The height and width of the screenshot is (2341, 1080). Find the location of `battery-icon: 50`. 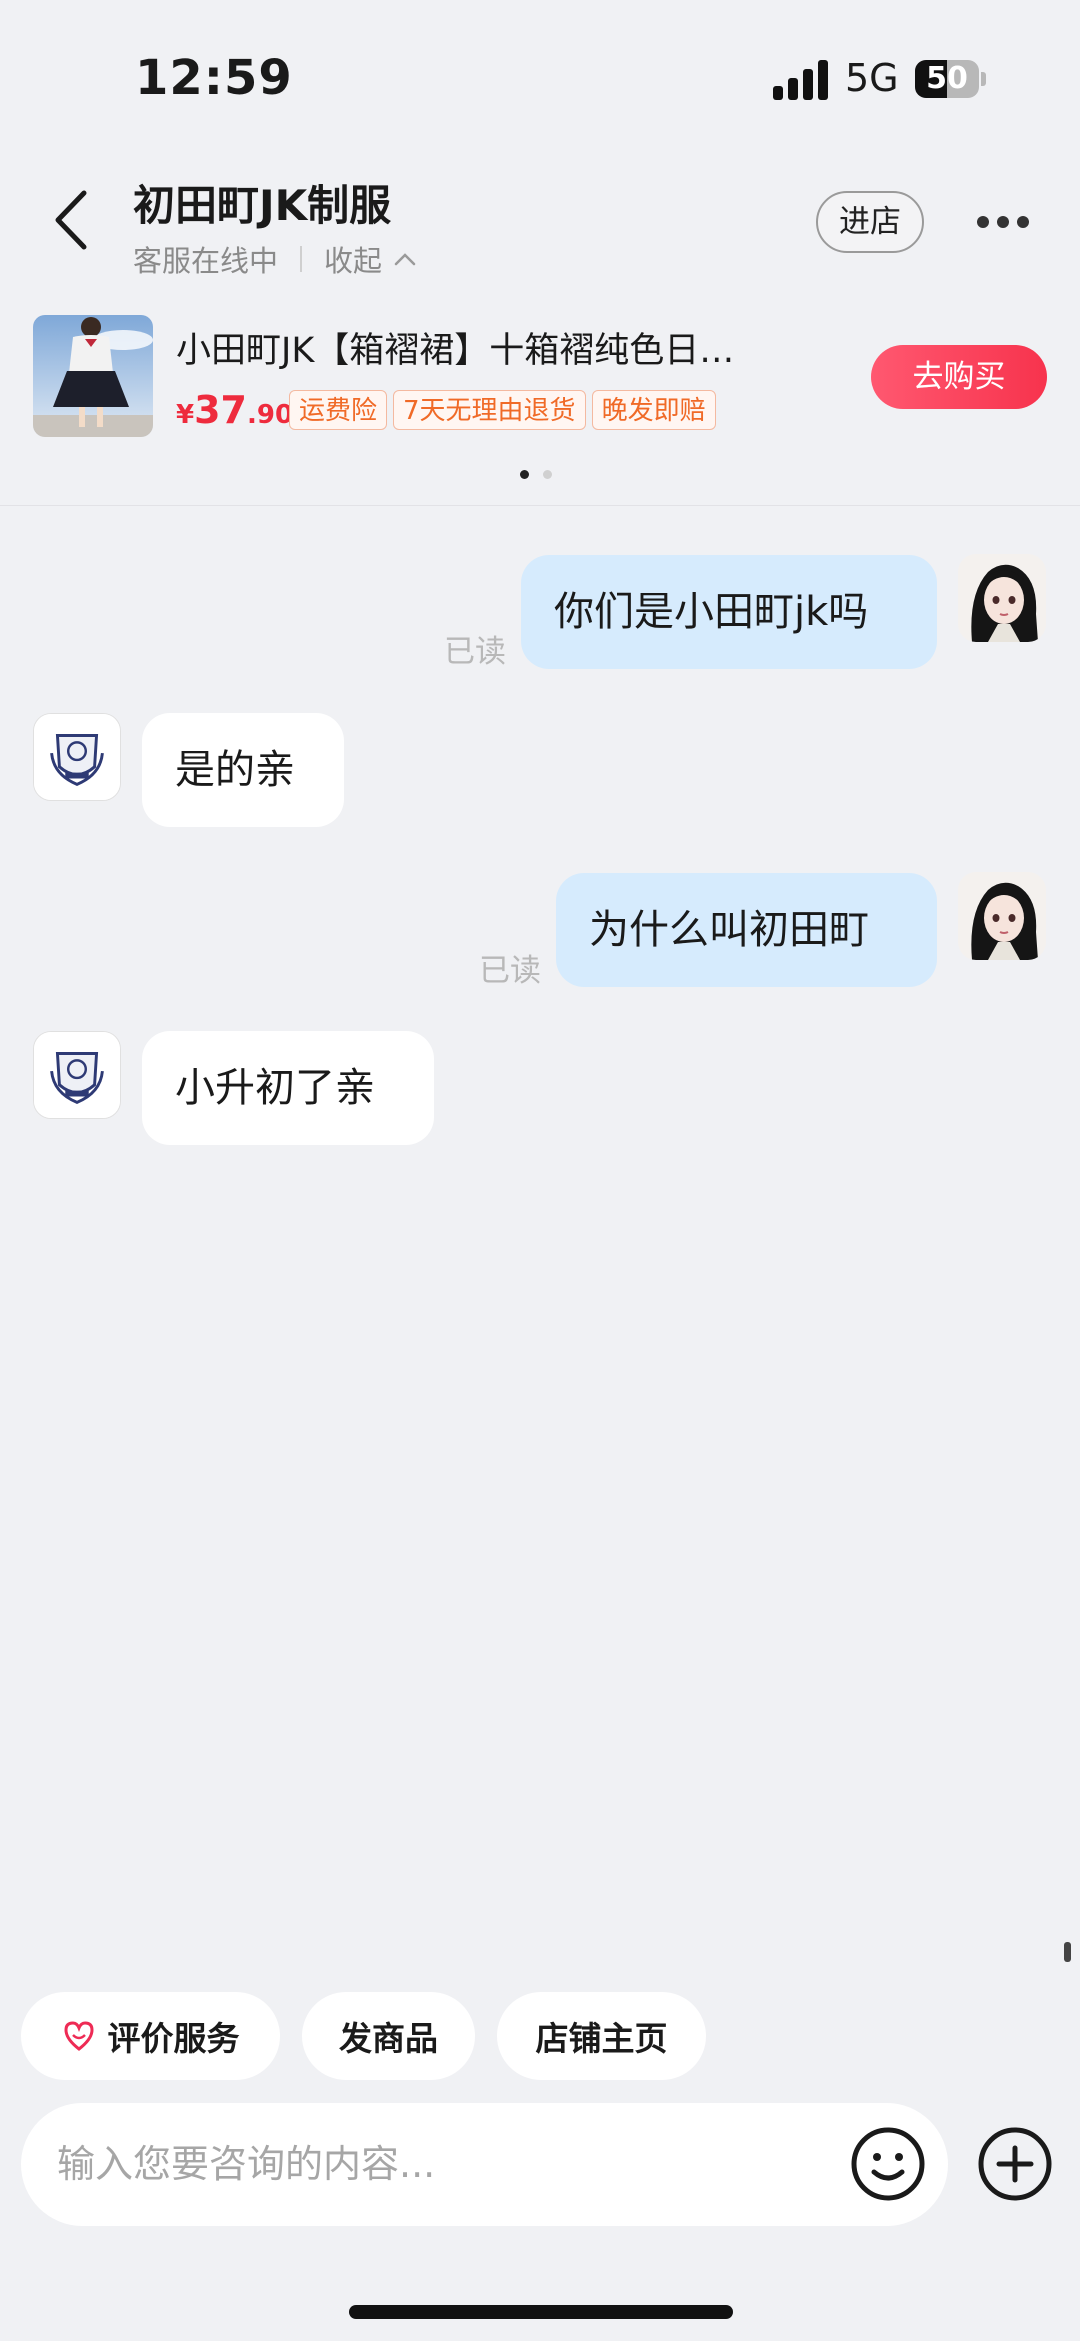

battery-icon: 50 is located at coordinates (951, 79).